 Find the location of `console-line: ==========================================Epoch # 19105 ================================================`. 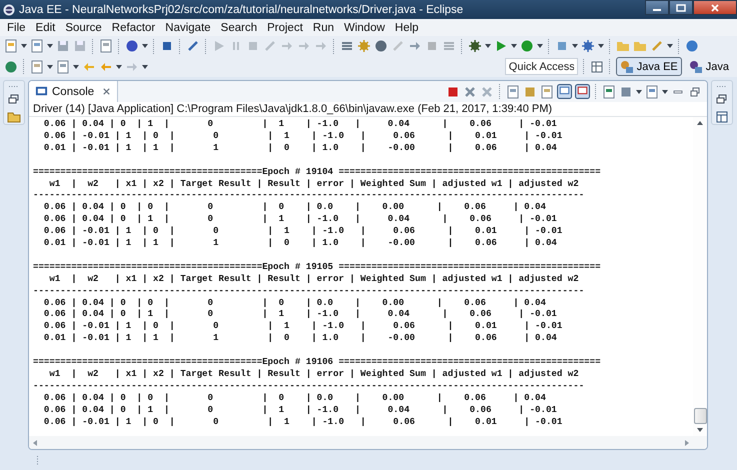

console-line: ==========================================Epoch # 19105 ================================================ is located at coordinates (317, 266).